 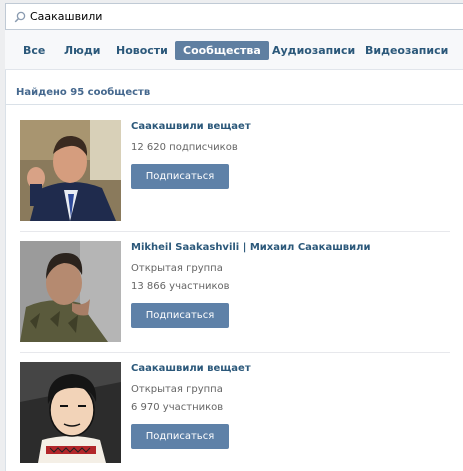 What do you see at coordinates (82, 50) in the screenshot?
I see `tab-people: Люди` at bounding box center [82, 50].